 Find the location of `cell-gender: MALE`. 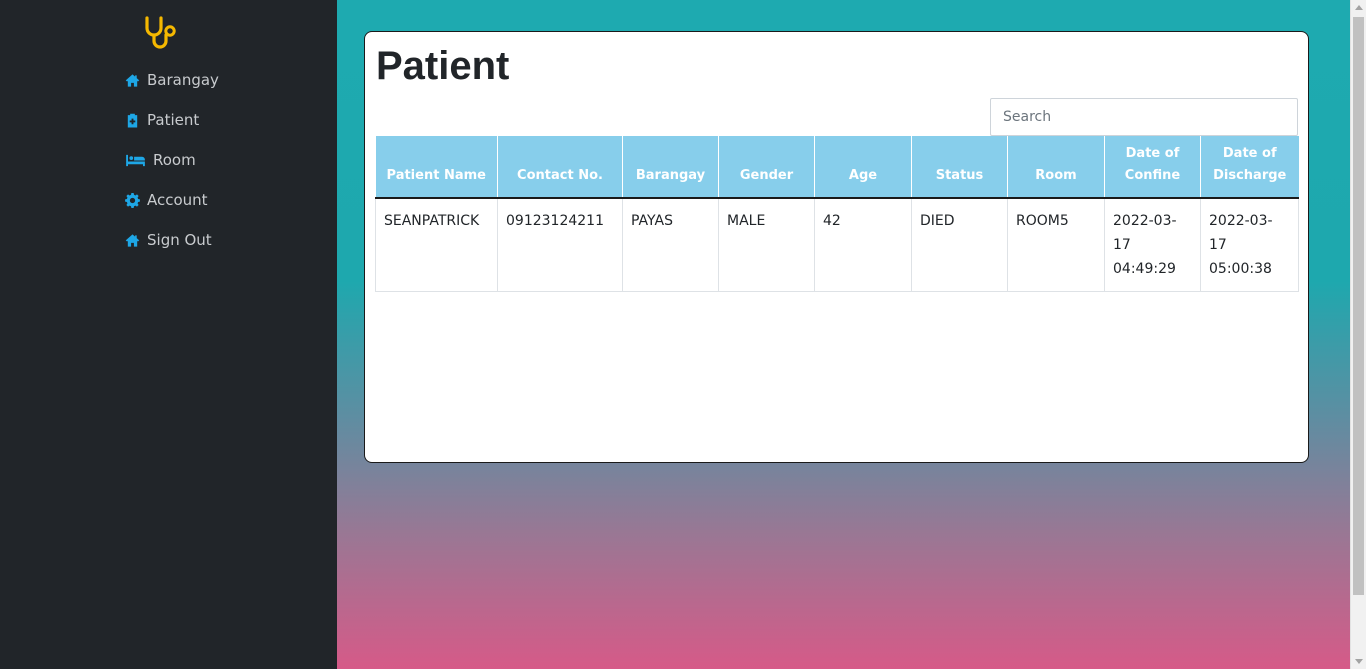

cell-gender: MALE is located at coordinates (766, 244).